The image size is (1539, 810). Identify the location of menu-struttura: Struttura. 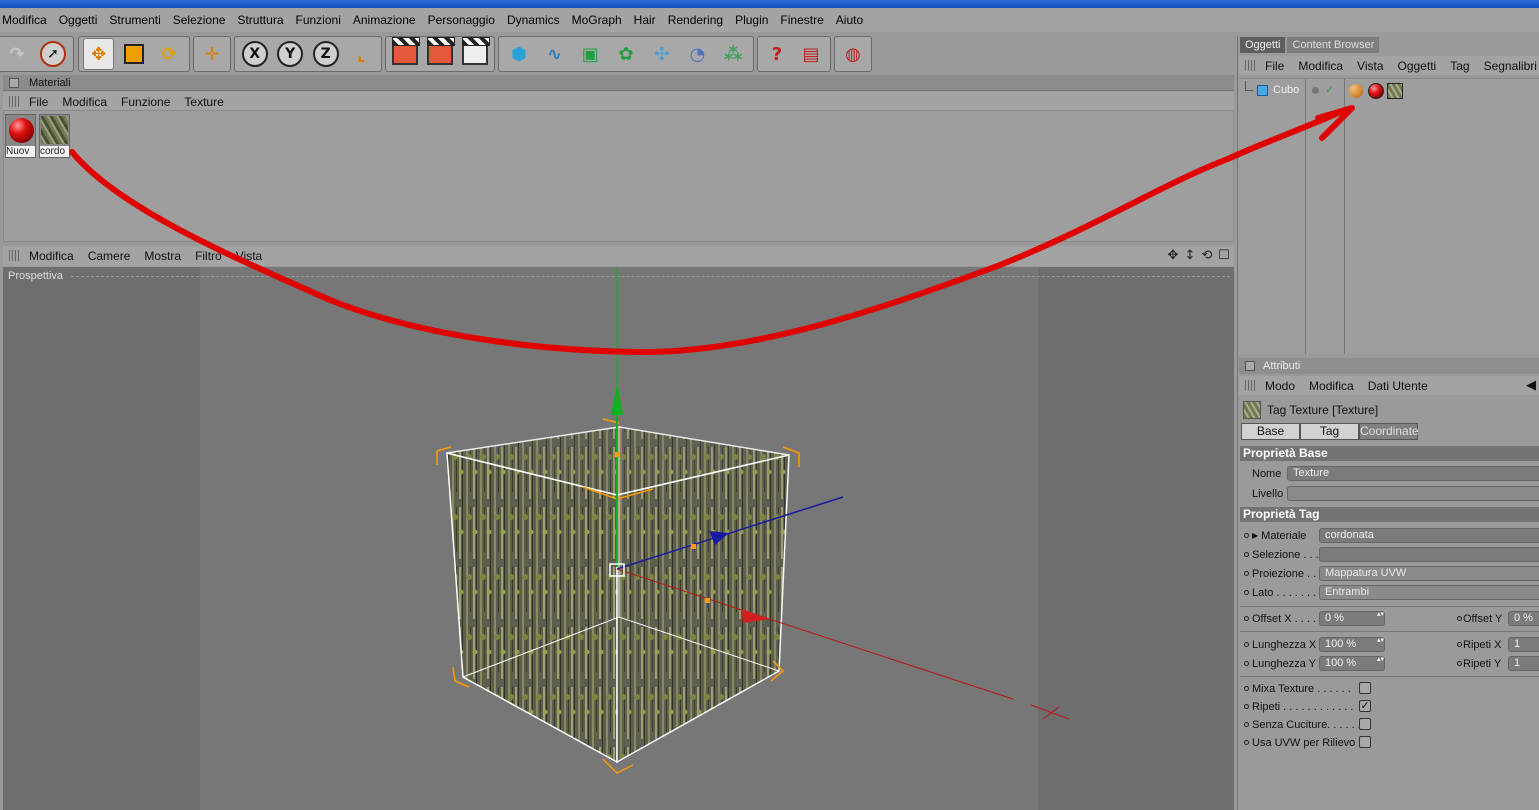
(263, 20).